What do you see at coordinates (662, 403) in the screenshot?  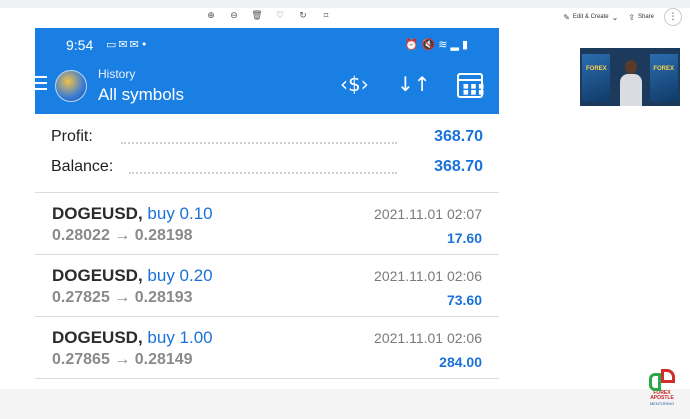 I see `brand-line3: MENTORING` at bounding box center [662, 403].